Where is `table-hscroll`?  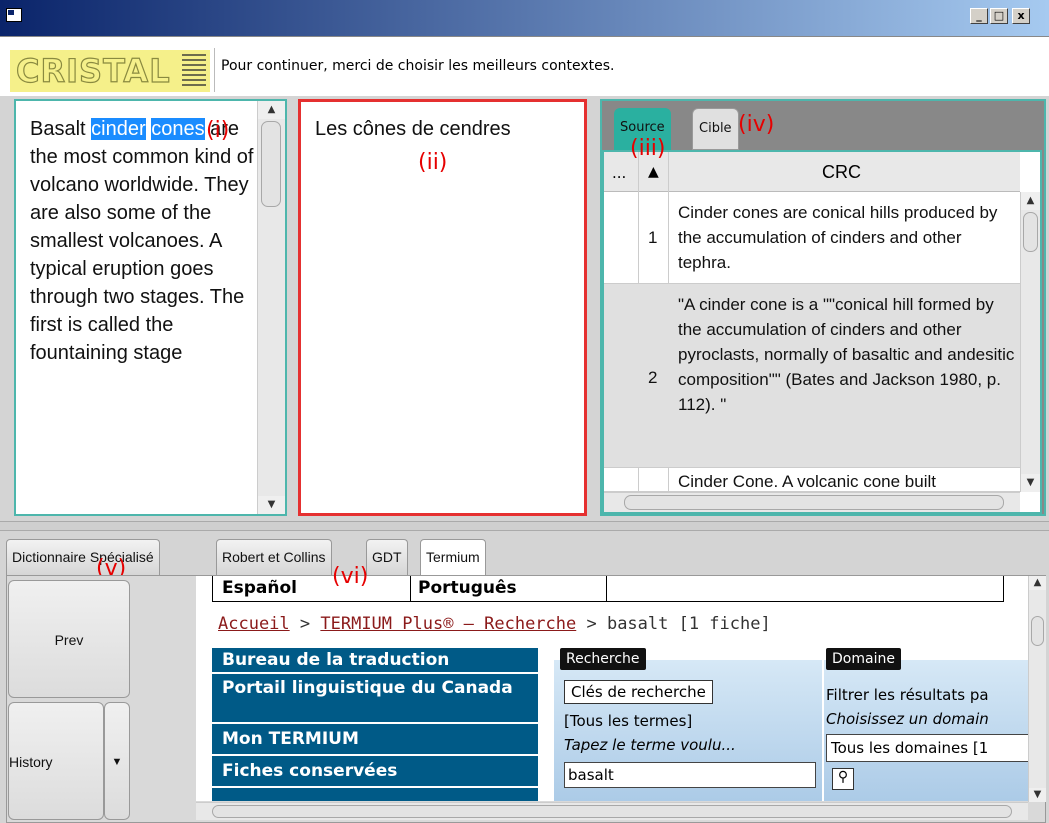
table-hscroll is located at coordinates (812, 502).